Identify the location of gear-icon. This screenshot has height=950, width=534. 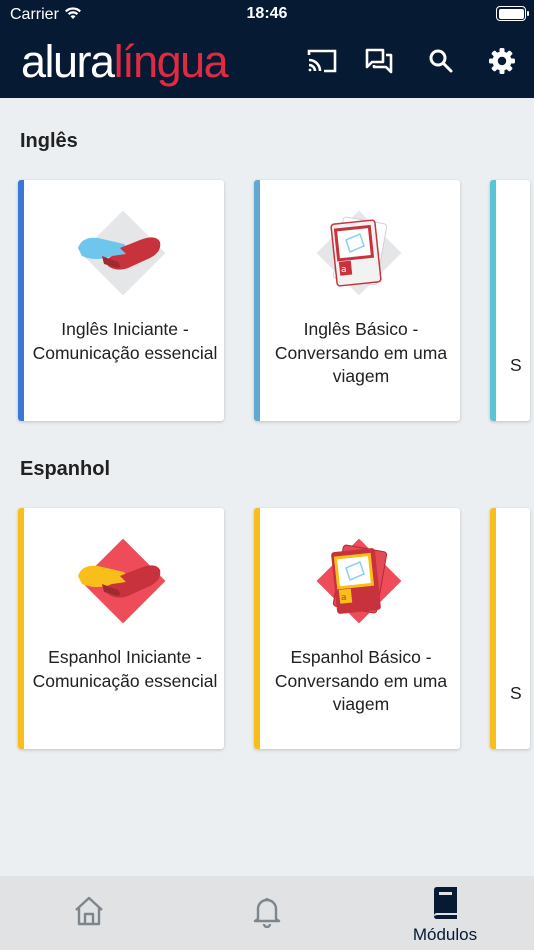
(502, 61).